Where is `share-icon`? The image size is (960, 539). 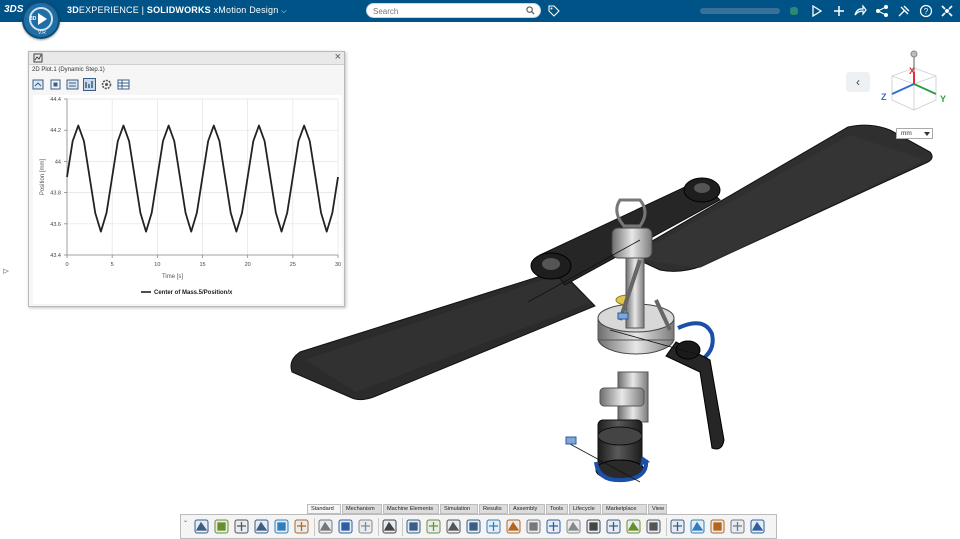 share-icon is located at coordinates (817, 11).